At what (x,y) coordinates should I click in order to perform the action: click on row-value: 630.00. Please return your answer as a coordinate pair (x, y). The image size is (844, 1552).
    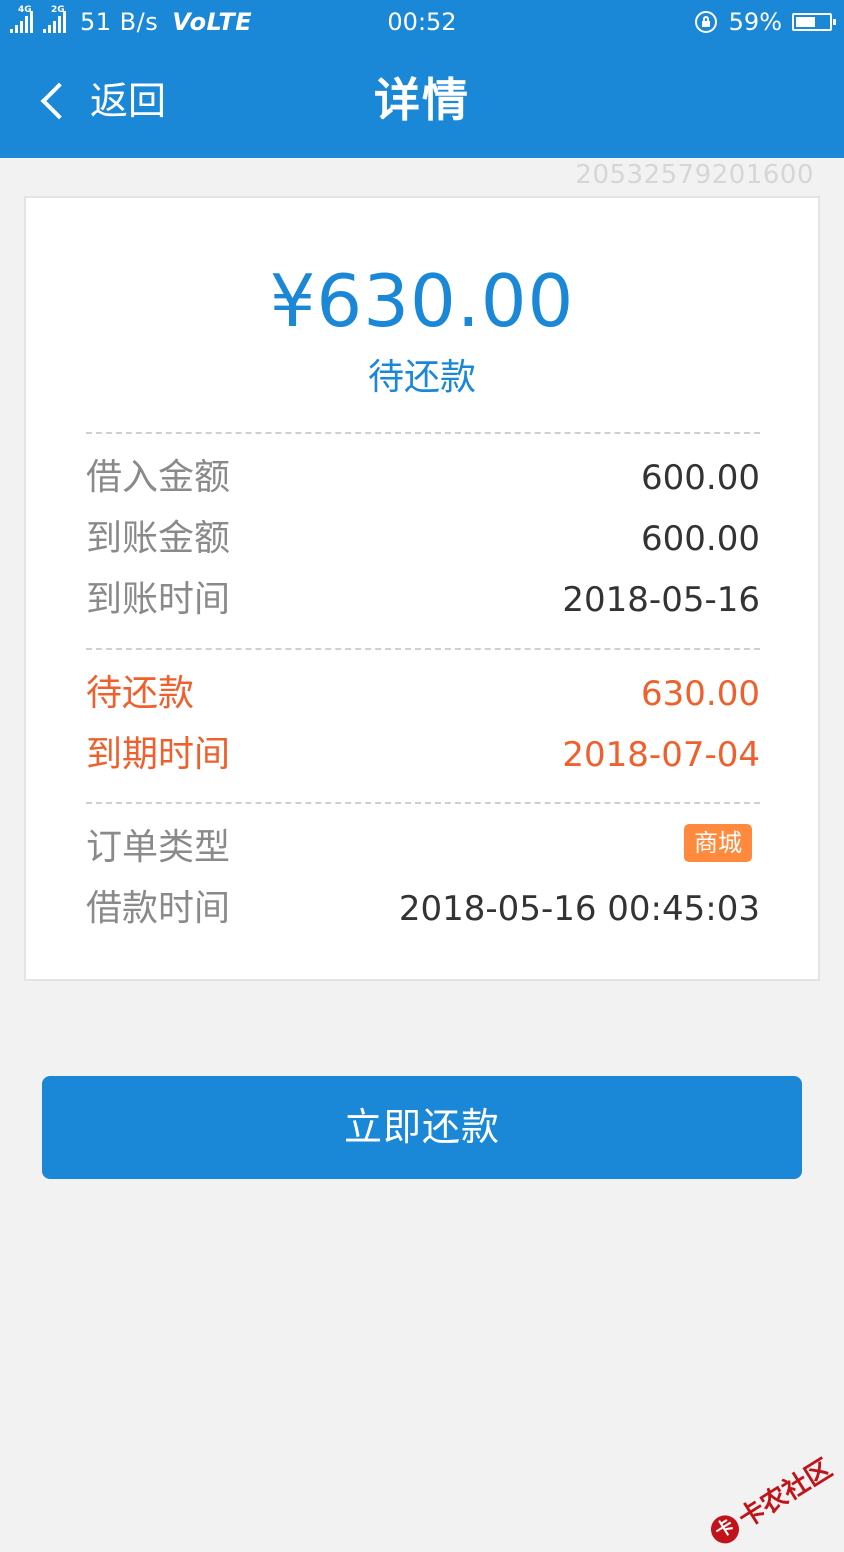
    Looking at the image, I should click on (700, 694).